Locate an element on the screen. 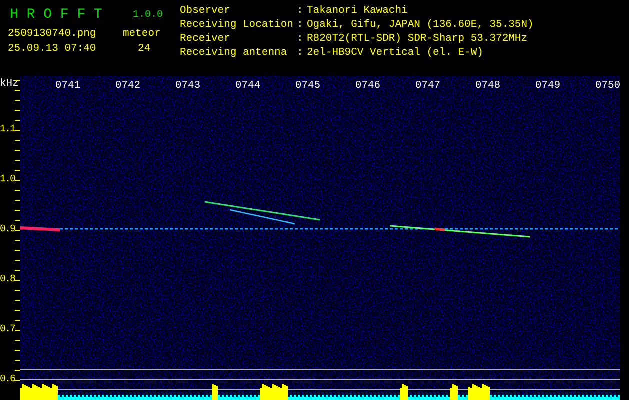 Image resolution: width=629 pixels, height=400 pixels. info-label: Receiving antenna is located at coordinates (234, 53).